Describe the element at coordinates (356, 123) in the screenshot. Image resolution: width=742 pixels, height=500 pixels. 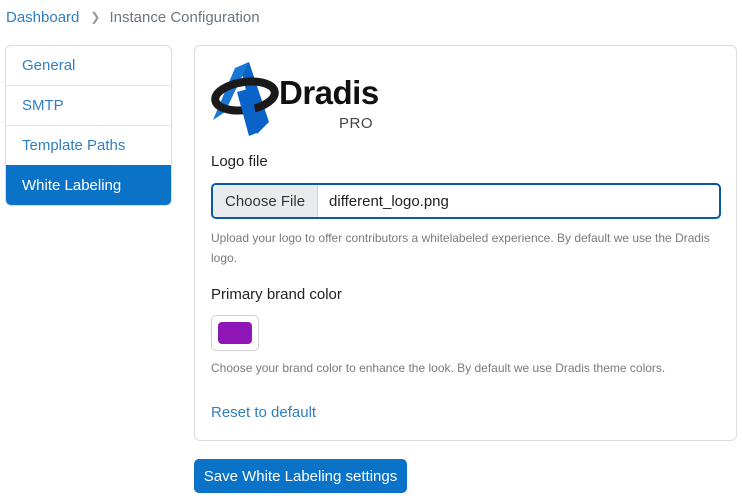
I see `logo-pro-suffix: PRO` at that location.